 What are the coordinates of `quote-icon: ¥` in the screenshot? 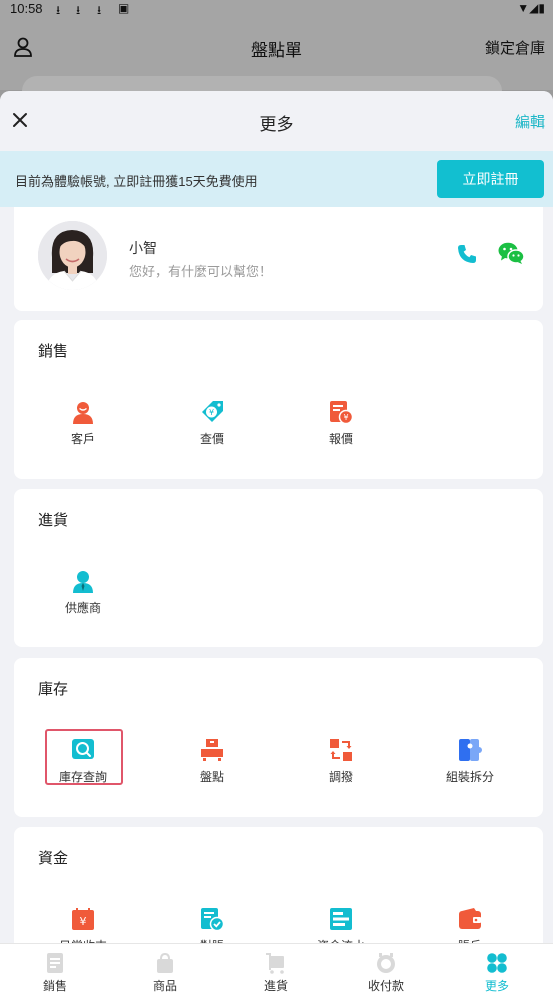 It's located at (341, 412).